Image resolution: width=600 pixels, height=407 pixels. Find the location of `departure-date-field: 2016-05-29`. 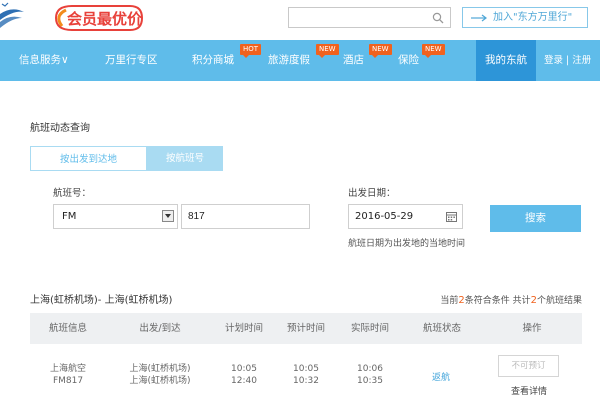

departure-date-field: 2016-05-29 is located at coordinates (405, 216).